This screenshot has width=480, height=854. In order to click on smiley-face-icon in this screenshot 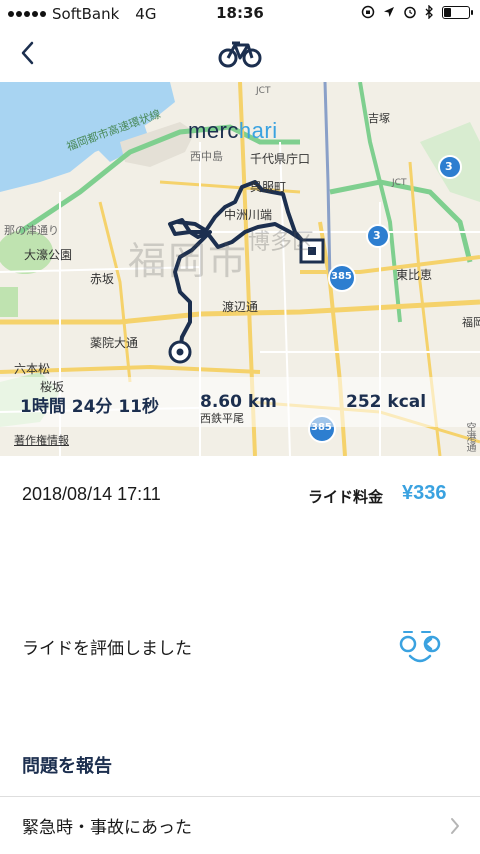, I will do `click(420, 647)`.